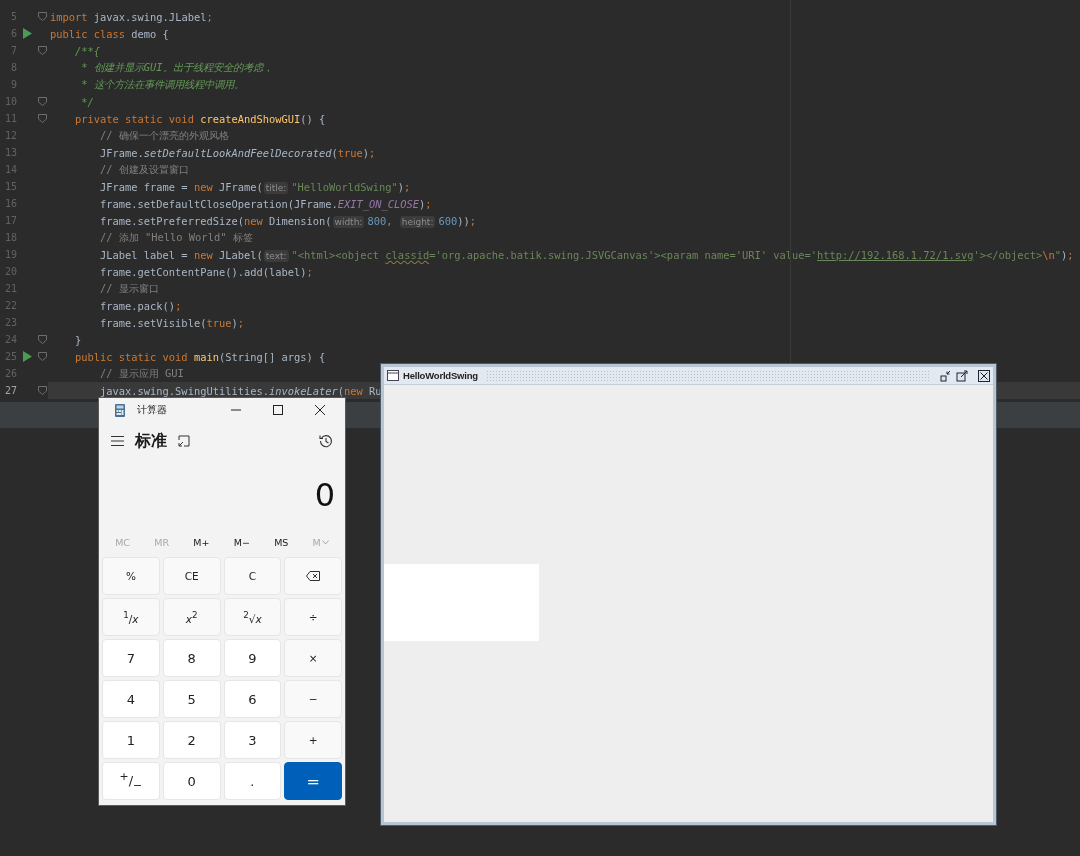  Describe the element at coordinates (171, 322) in the screenshot. I see `code-line: frame.setVisible(true);` at that location.